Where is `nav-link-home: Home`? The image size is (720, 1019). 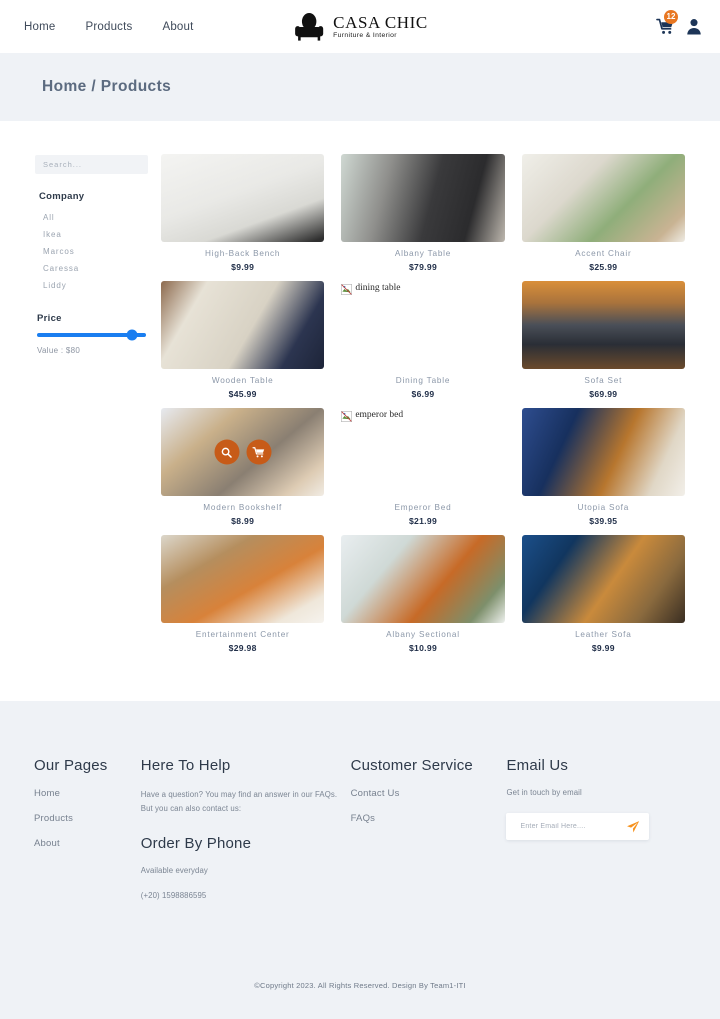 nav-link-home: Home is located at coordinates (39, 27).